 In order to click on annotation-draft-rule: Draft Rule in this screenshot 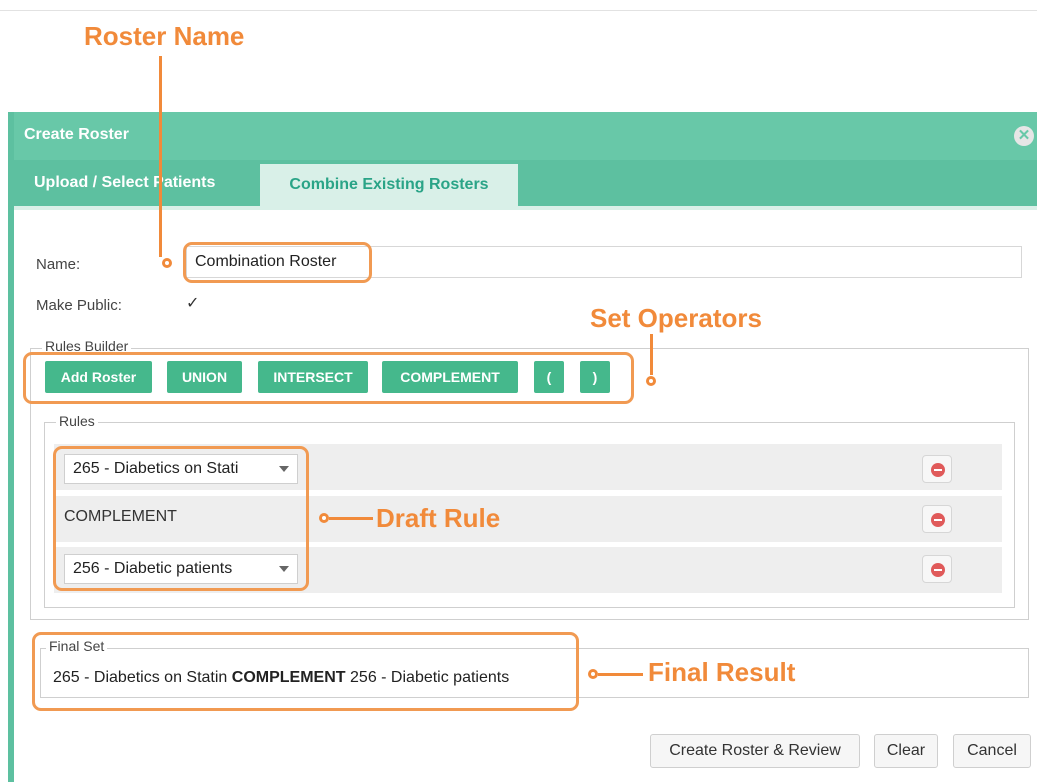, I will do `click(438, 518)`.